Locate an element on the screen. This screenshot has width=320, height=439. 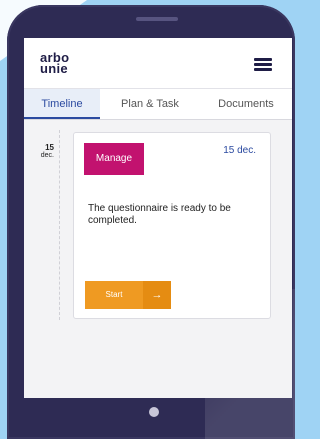
hamburger-menu-icon is located at coordinates (263, 64).